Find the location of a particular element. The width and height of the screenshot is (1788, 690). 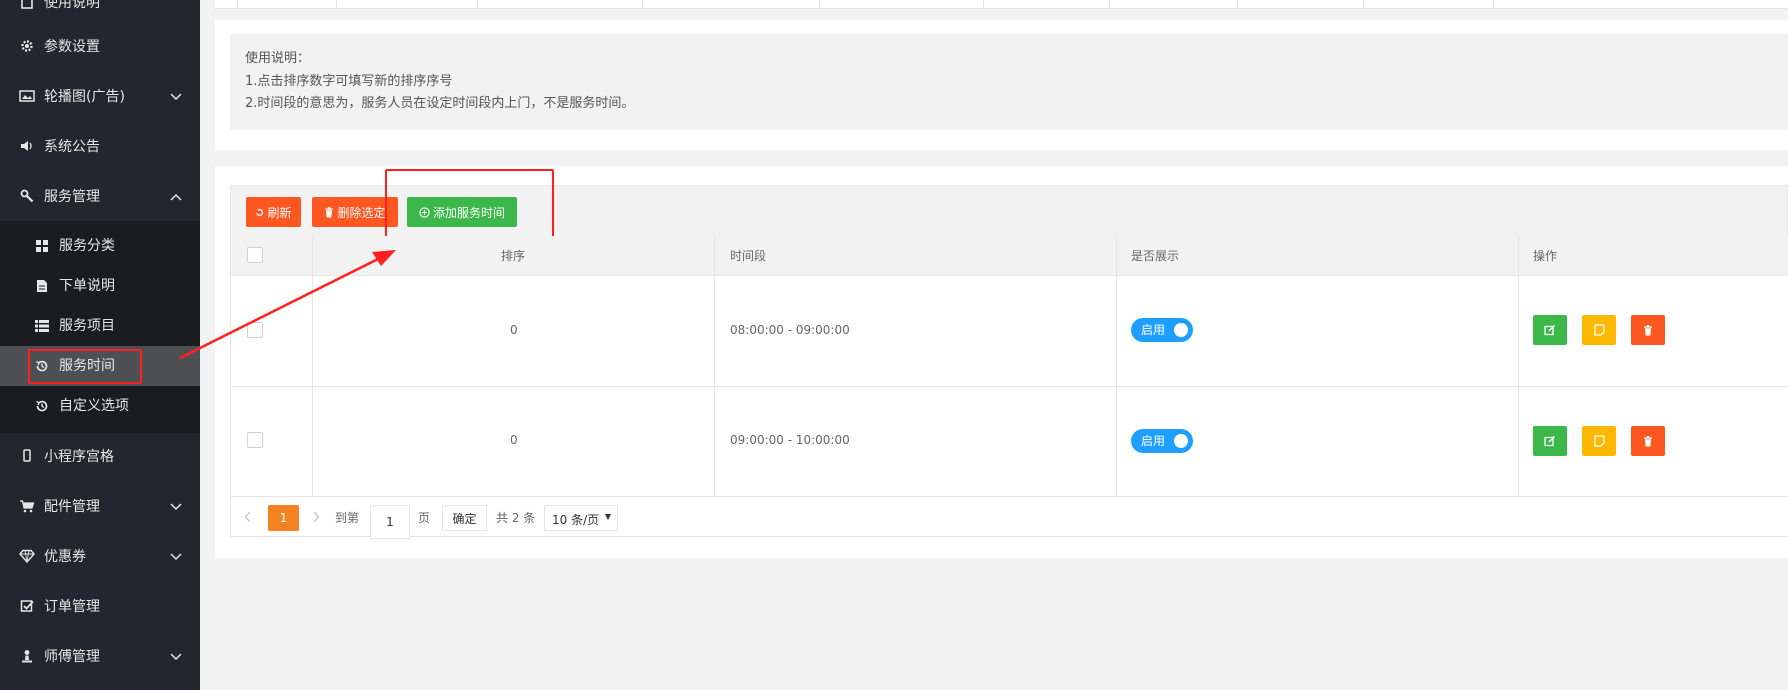

chevron-up-icon is located at coordinates (176, 197).